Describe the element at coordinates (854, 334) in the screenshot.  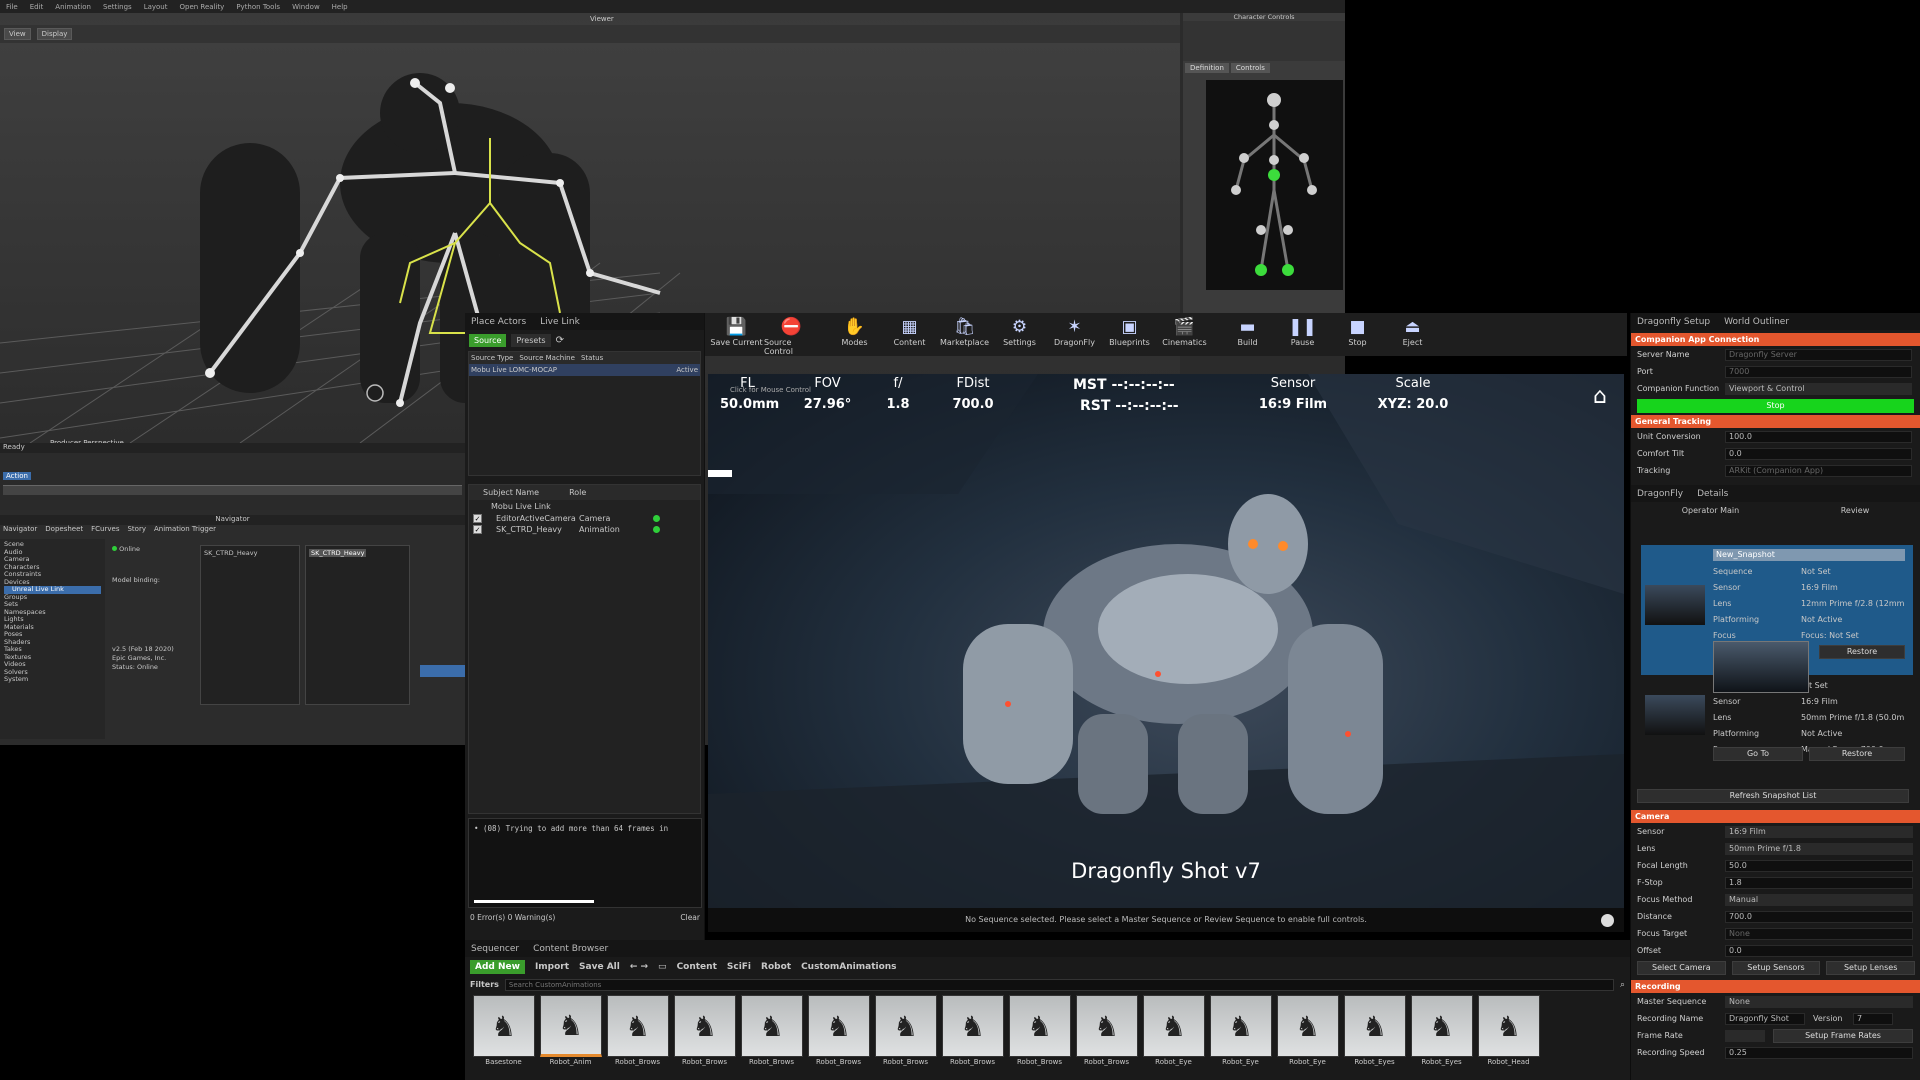
I see `toolbar-modes: ✋ Modes` at that location.